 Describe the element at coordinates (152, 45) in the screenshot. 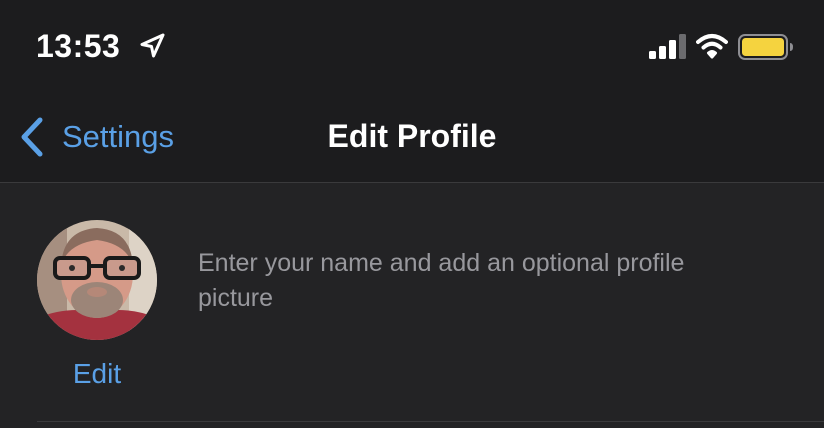

I see `location-arrow-icon` at that location.